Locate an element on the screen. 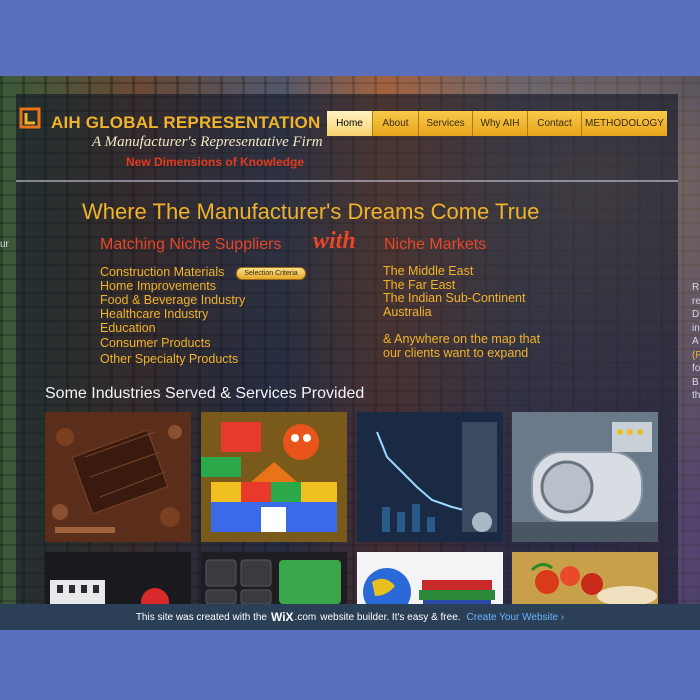  right-edge-line: th is located at coordinates (696, 395).